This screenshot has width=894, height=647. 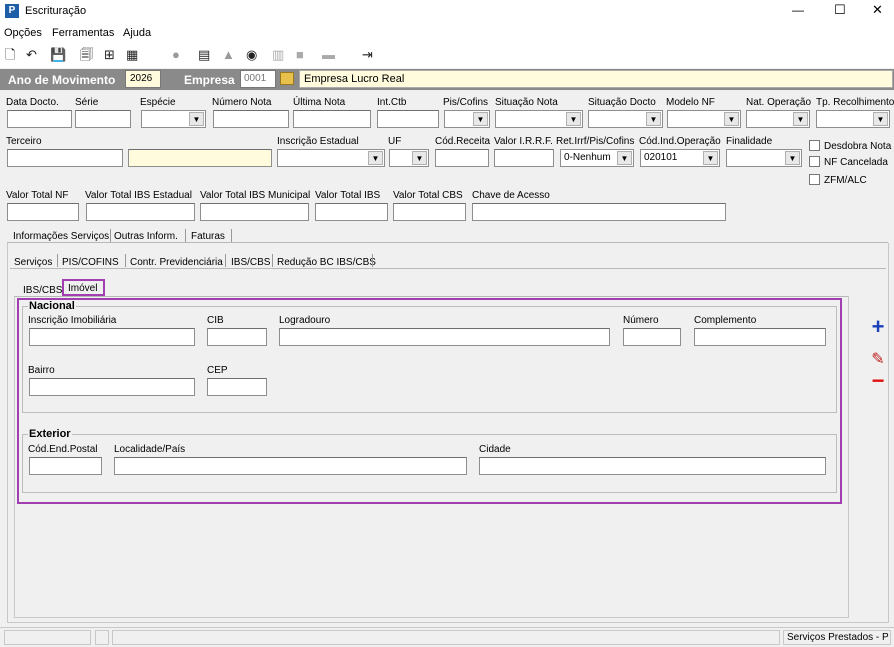 I want to click on empresa-code-field: 0001, so click(x=258, y=79).